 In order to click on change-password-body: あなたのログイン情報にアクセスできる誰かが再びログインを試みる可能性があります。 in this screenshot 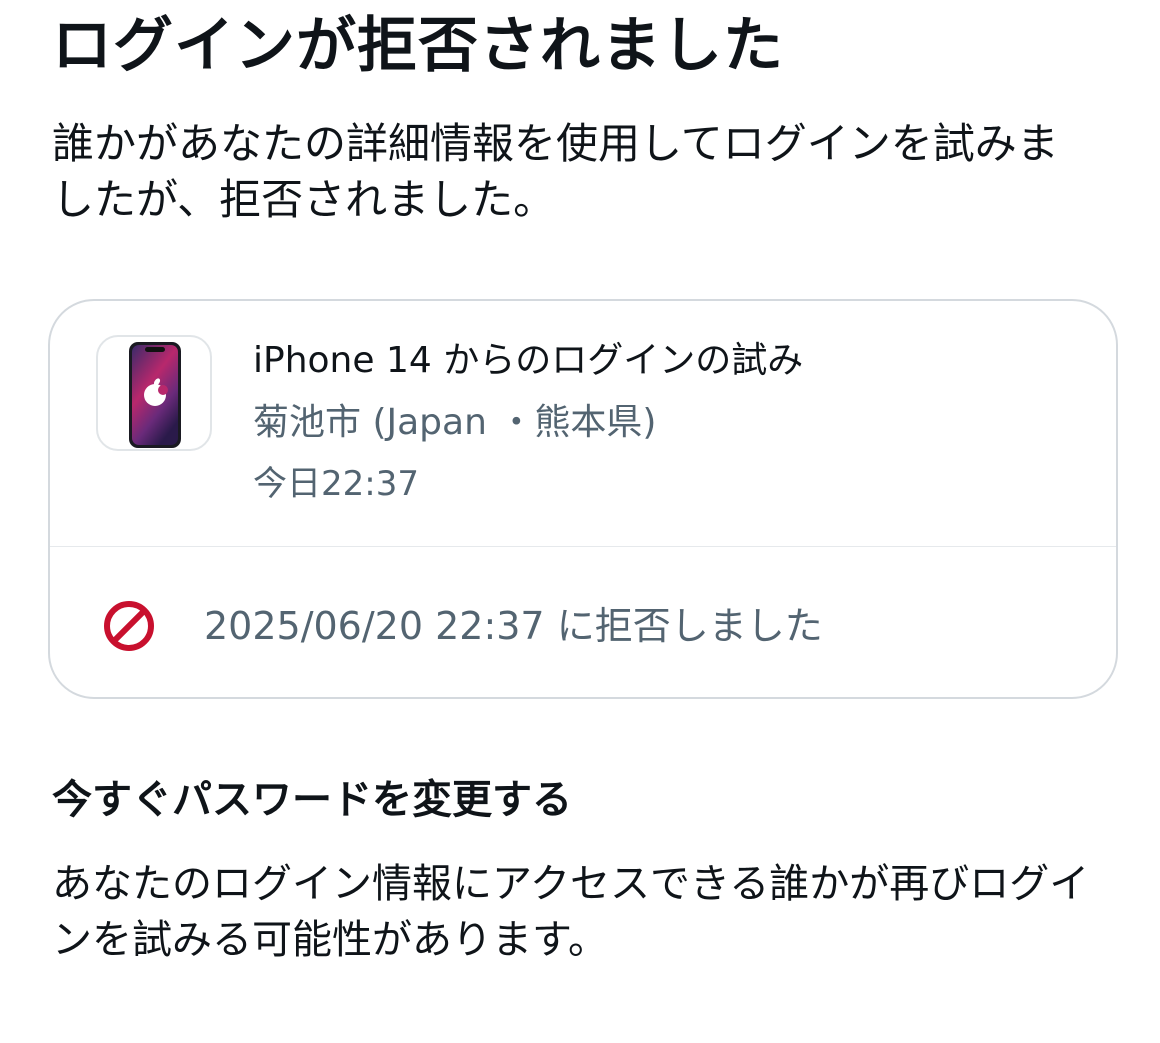, I will do `click(571, 912)`.